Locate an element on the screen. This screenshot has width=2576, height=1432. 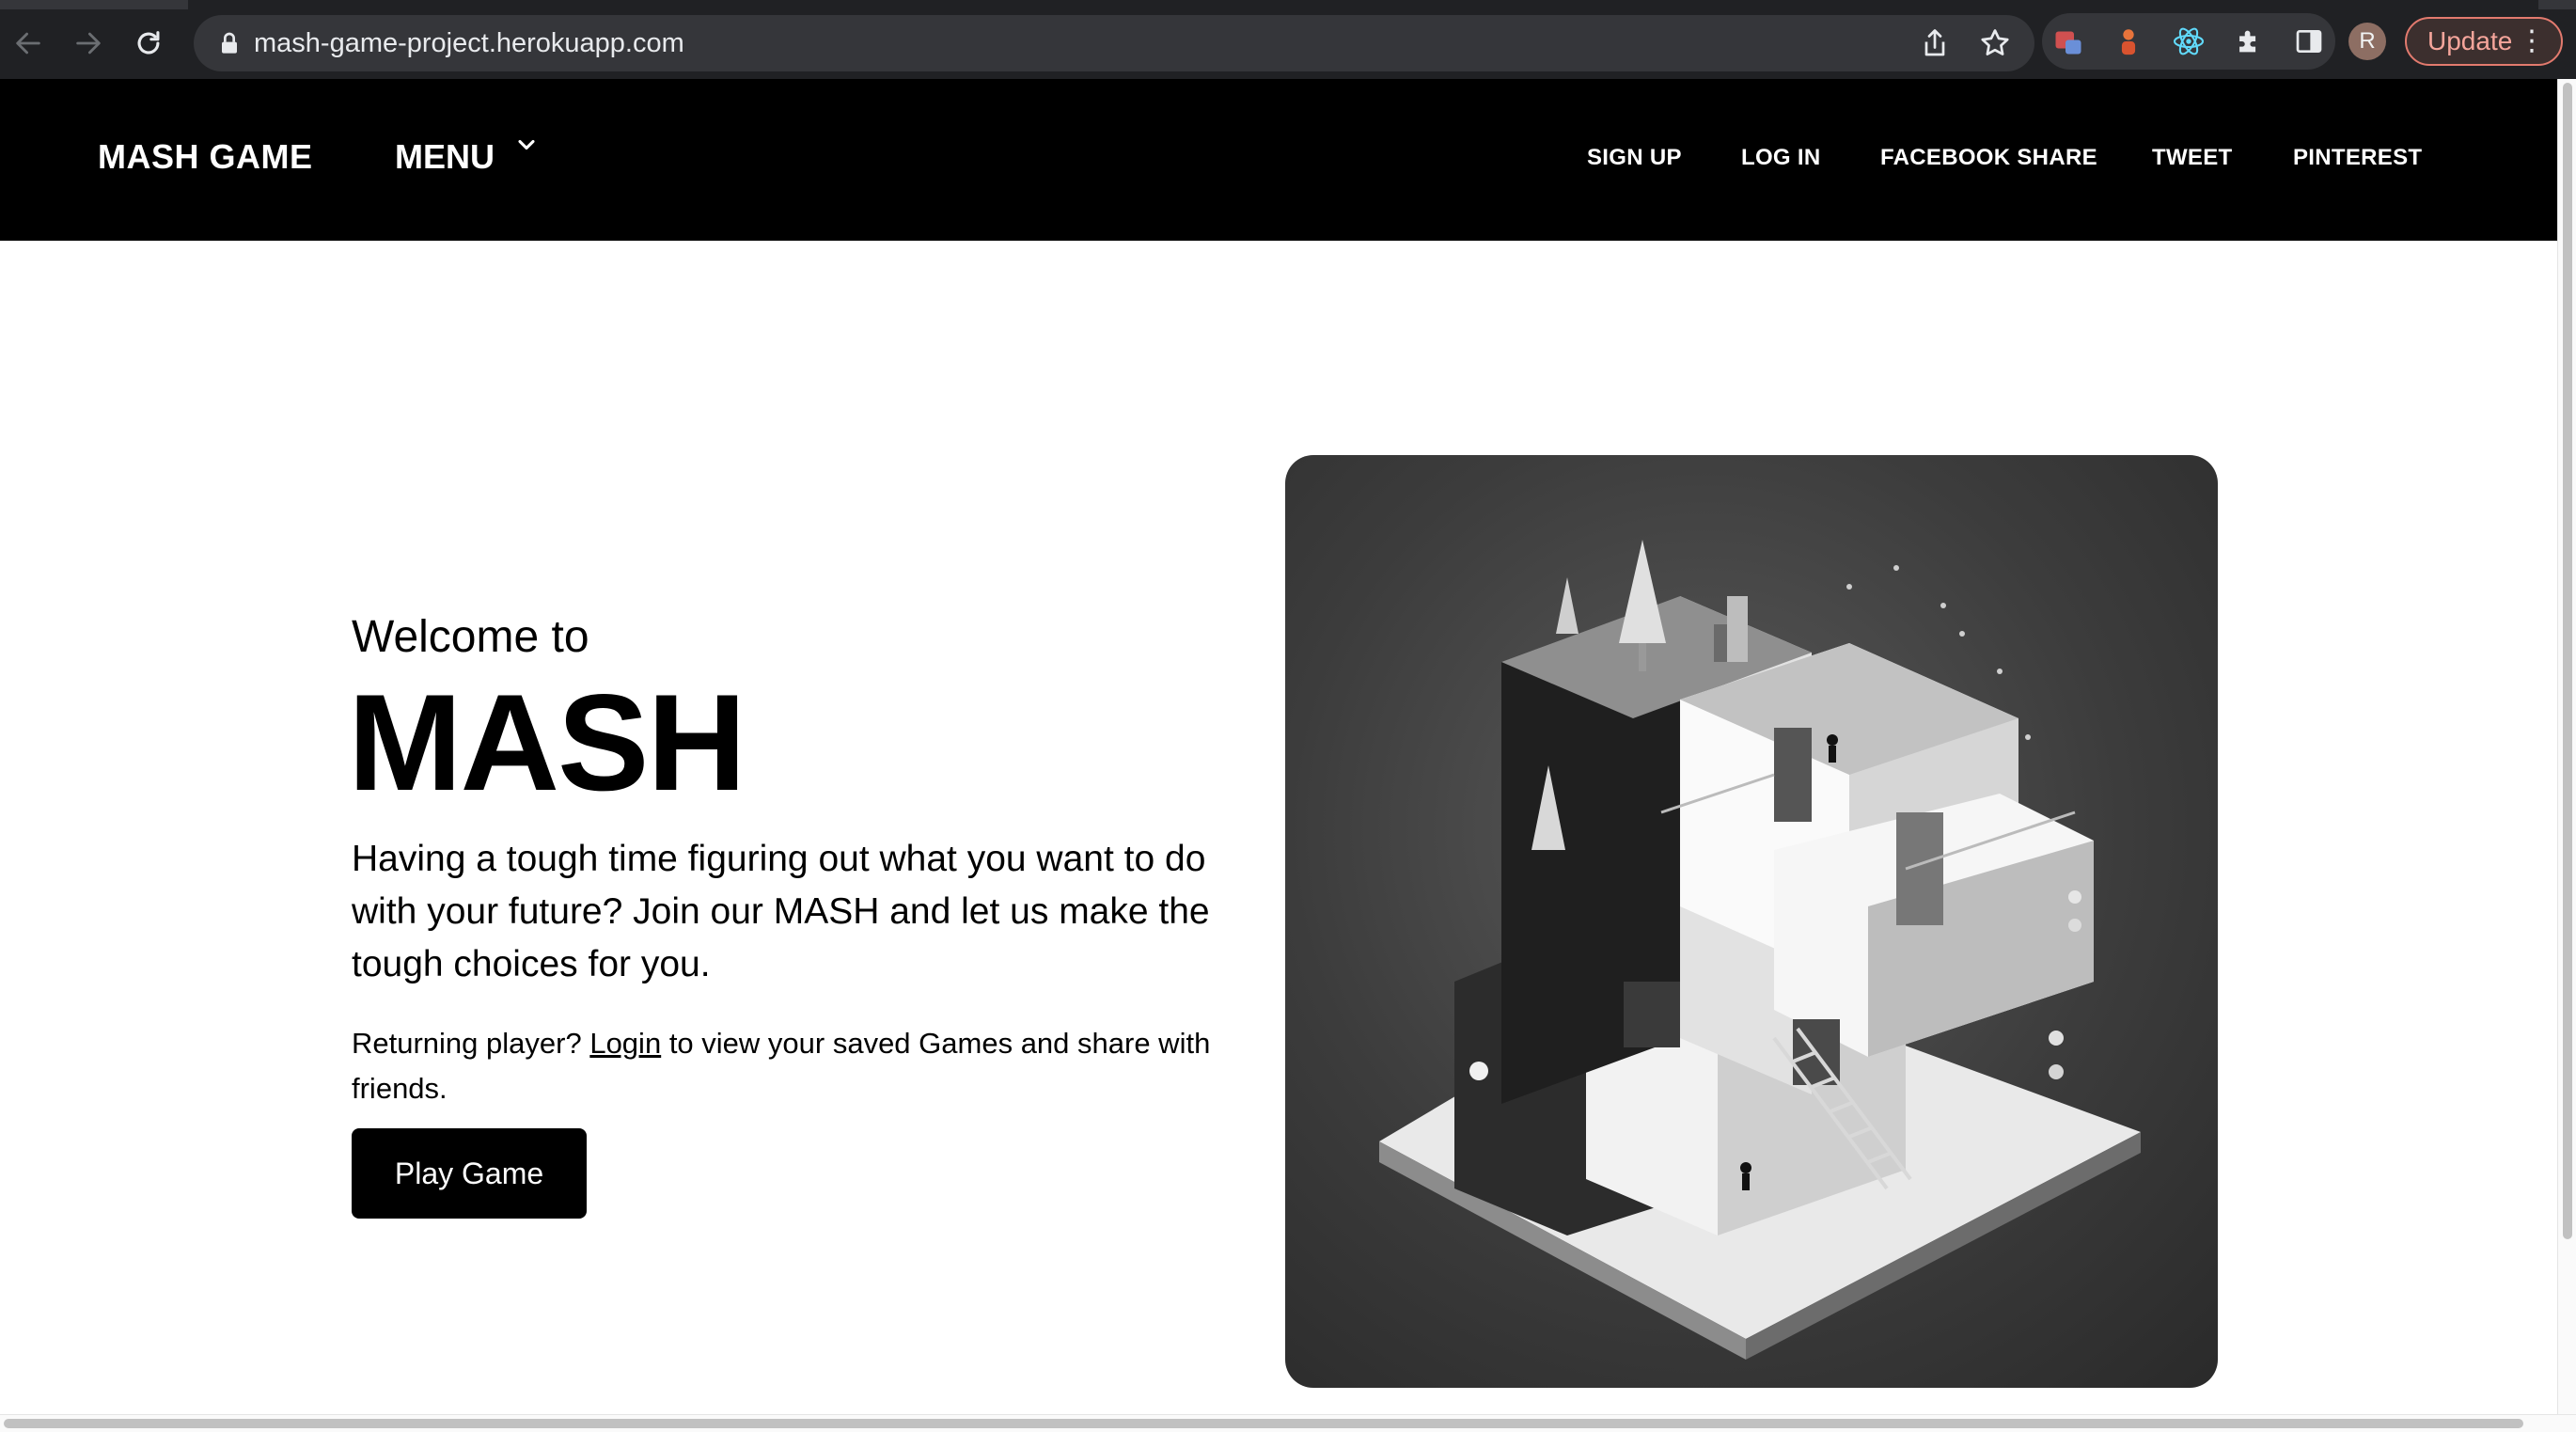
play-game-button: Play Game is located at coordinates (470, 1173).